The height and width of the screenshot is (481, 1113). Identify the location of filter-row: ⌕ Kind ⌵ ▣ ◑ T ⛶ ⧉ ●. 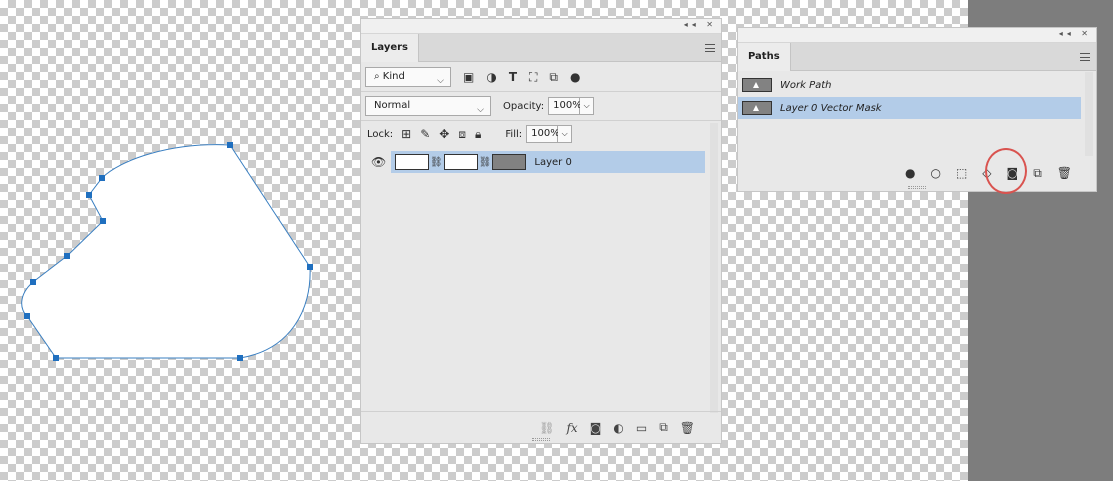
(541, 77).